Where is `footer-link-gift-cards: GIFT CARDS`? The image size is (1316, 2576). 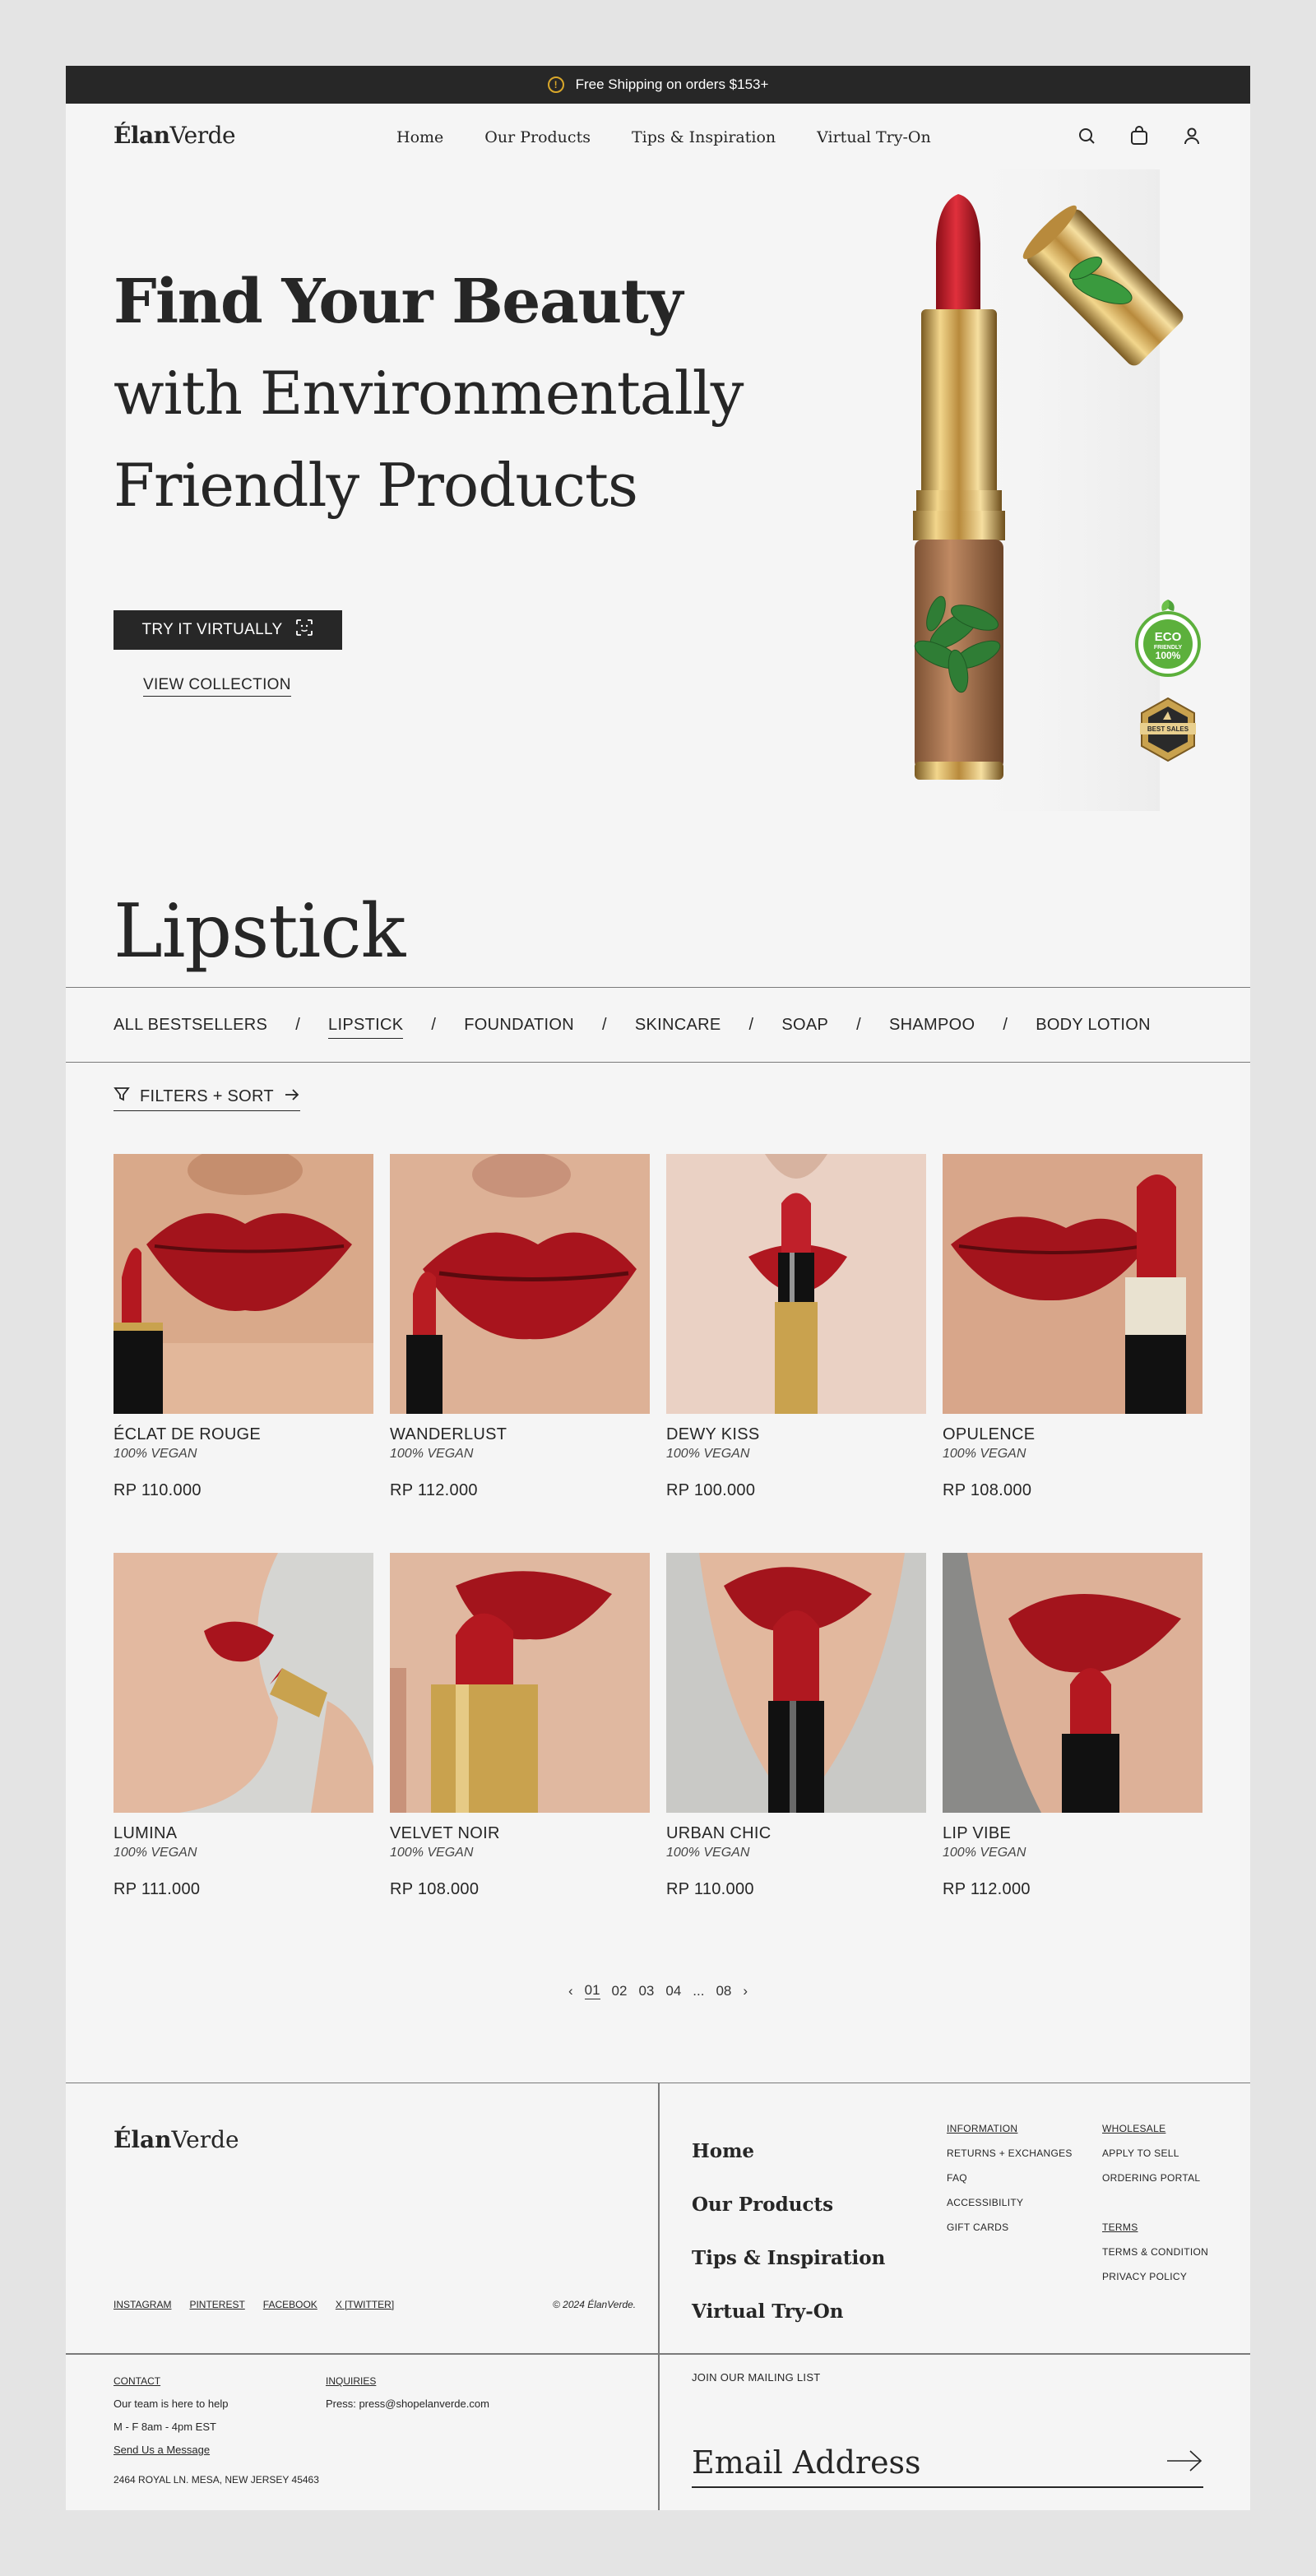 footer-link-gift-cards: GIFT CARDS is located at coordinates (1010, 2227).